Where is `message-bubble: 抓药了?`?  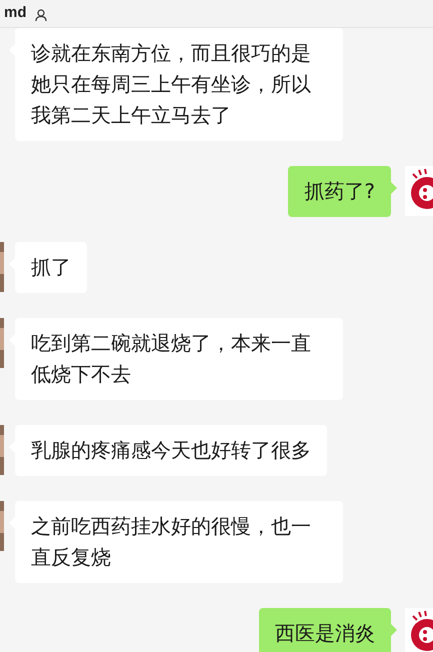 message-bubble: 抓药了? is located at coordinates (339, 191).